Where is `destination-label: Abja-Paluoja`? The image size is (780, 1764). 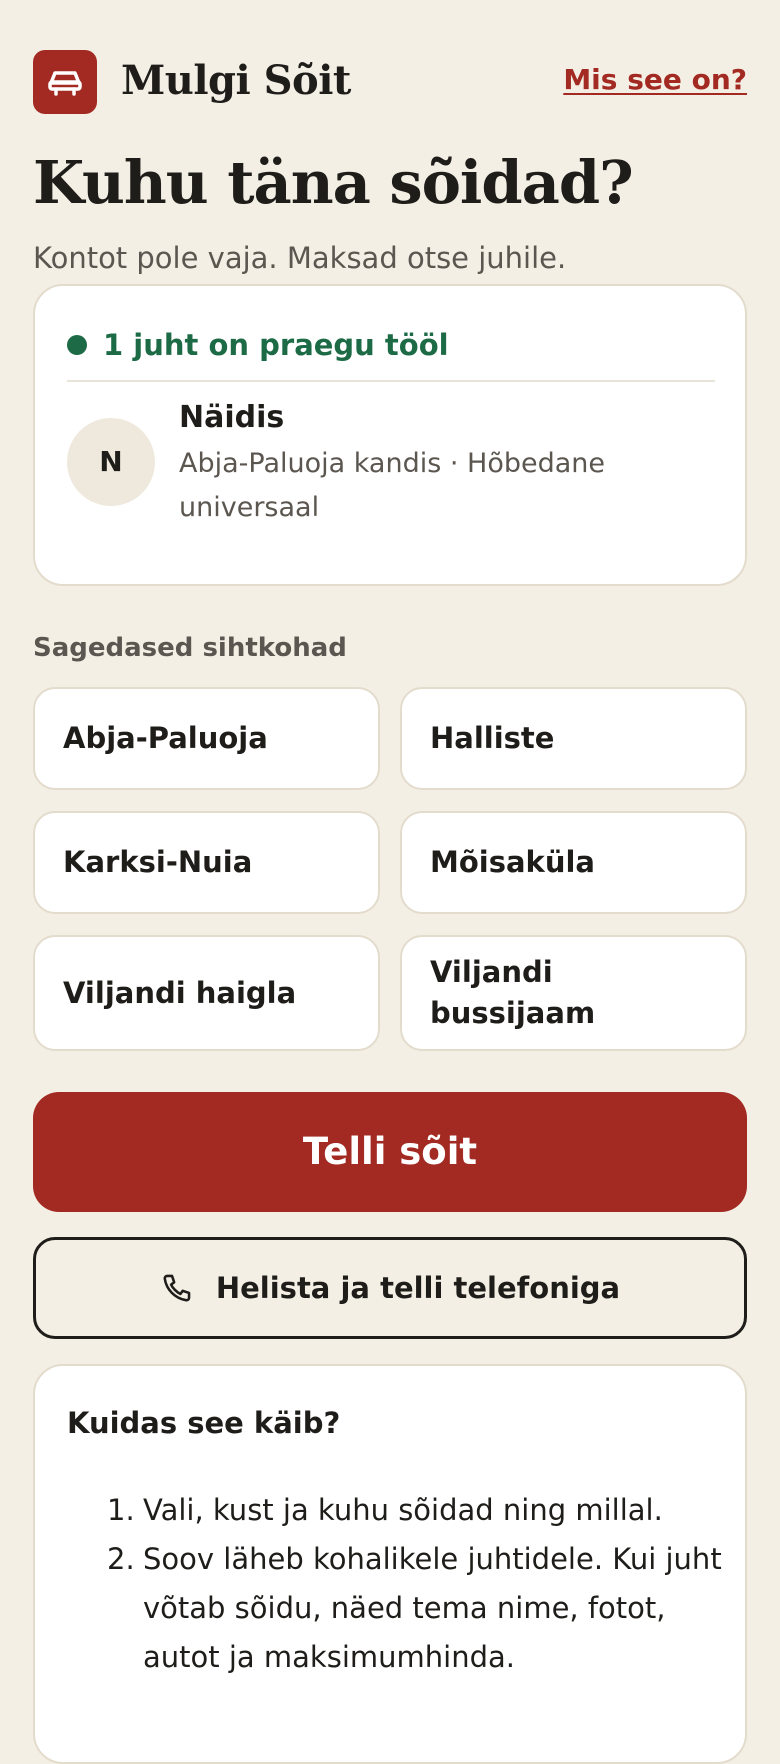
destination-label: Abja-Paluoja is located at coordinates (165, 738).